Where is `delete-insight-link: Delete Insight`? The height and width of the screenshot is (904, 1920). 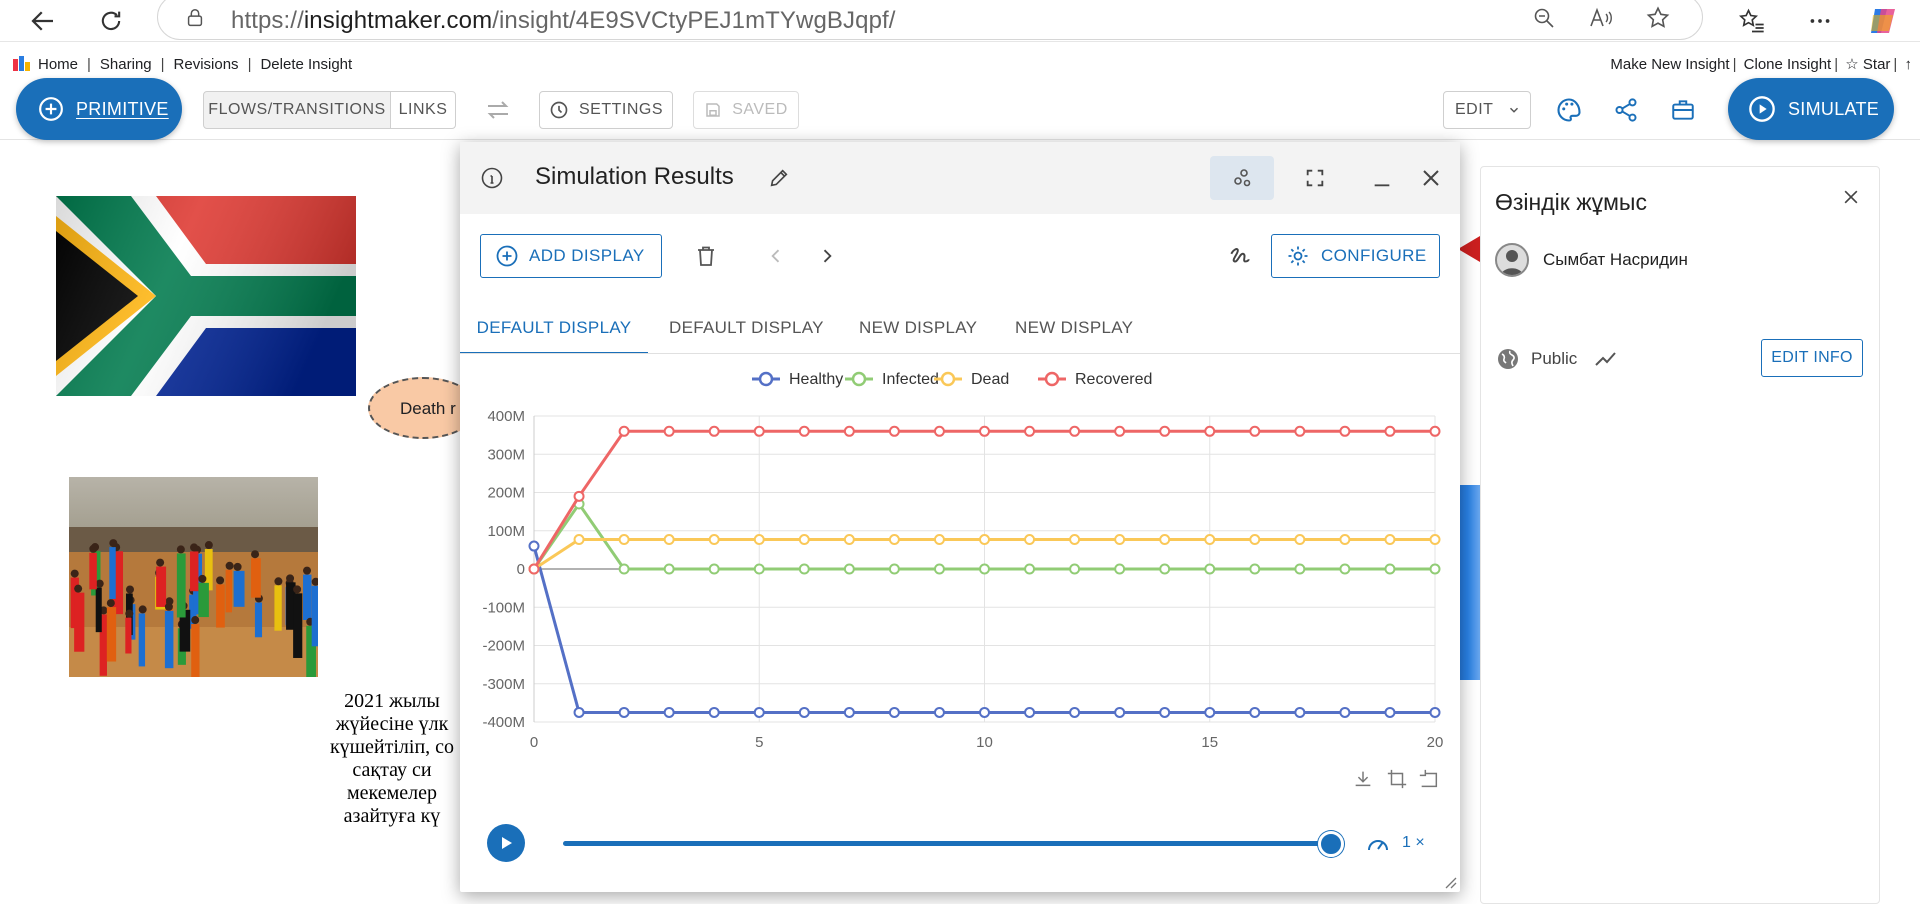
delete-insight-link: Delete Insight is located at coordinates (306, 64).